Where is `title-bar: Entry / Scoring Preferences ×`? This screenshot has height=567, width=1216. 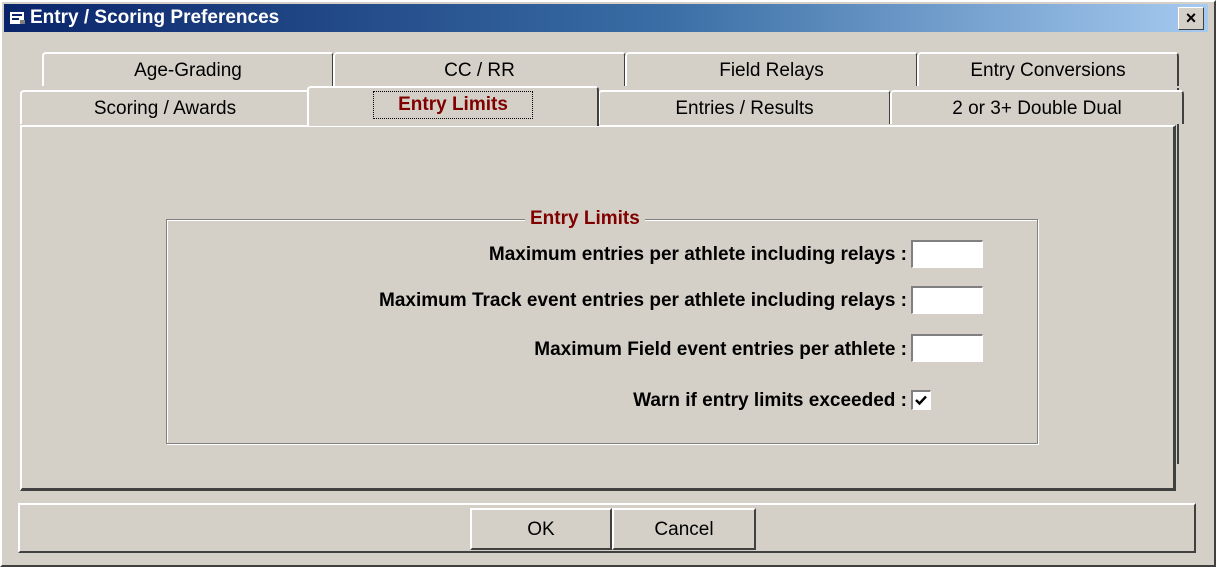 title-bar: Entry / Scoring Preferences × is located at coordinates (606, 18).